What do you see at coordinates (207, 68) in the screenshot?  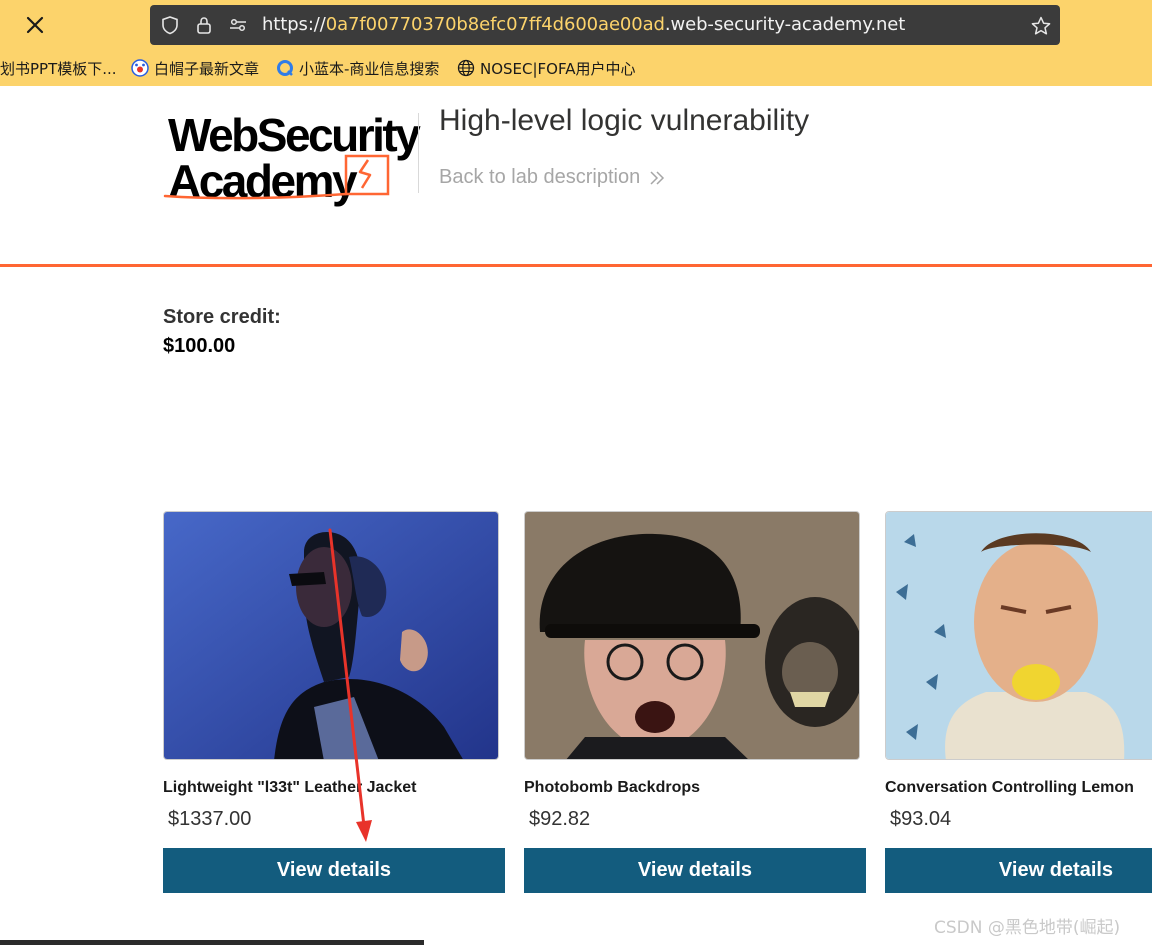 I see `bookmark-label: 白帽子最新文章` at bounding box center [207, 68].